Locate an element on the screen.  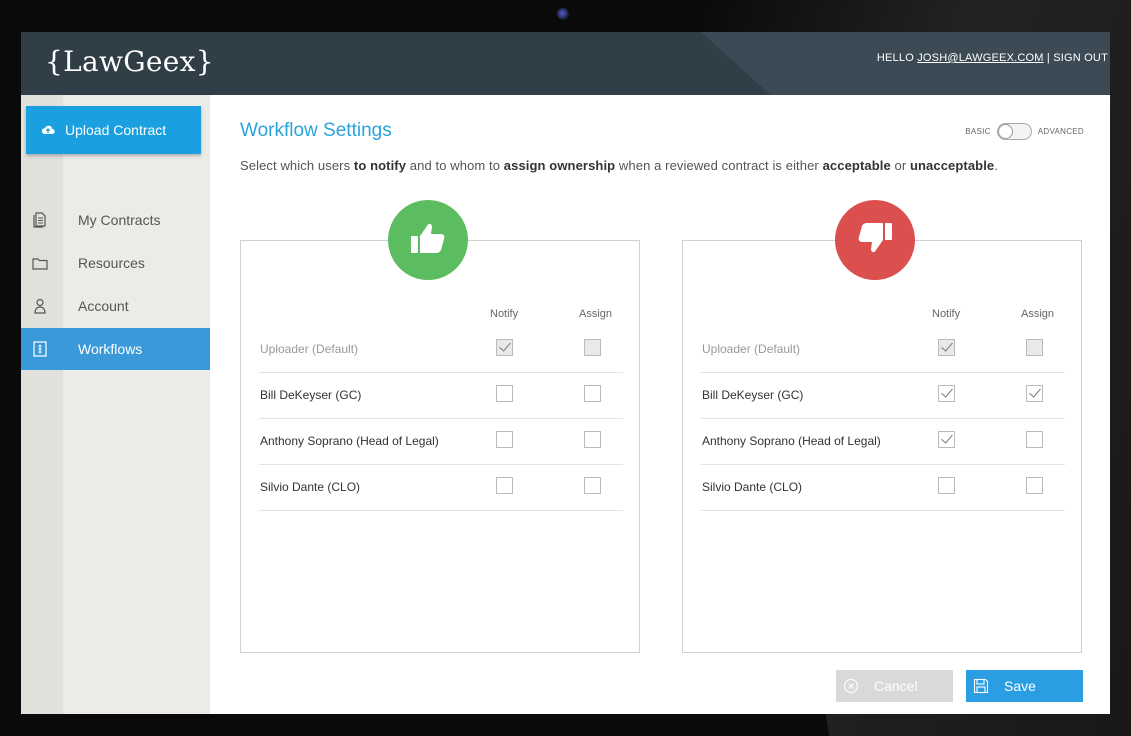
unacceptable-badge is located at coordinates (875, 240).